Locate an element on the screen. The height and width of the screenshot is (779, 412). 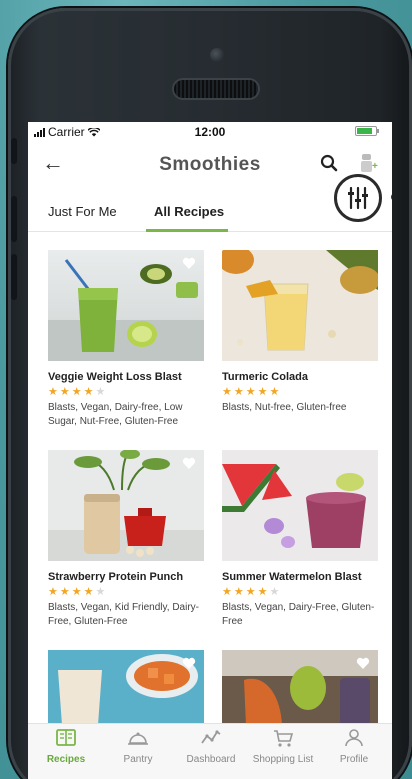
recipe-tags: Blasts, Nut-free, Gluten-free is located at coordinates (284, 407).